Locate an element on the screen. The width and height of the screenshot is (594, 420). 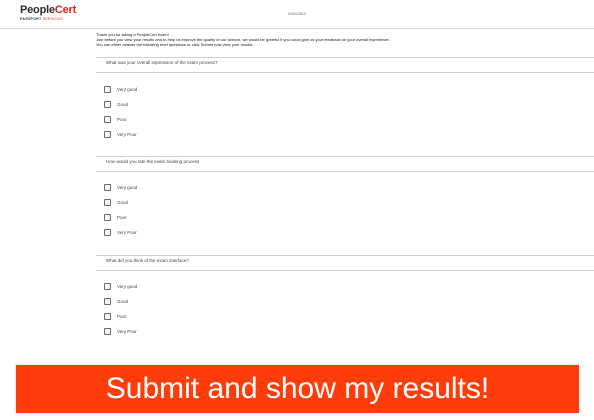
logo-tagline-passport: PASSPORT is located at coordinates (31, 19).